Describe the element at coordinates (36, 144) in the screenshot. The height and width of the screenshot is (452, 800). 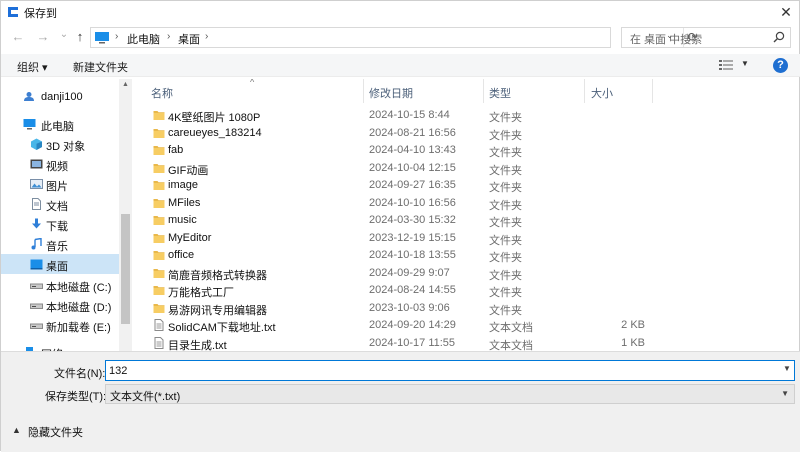
I see `3d-objects-icon` at that location.